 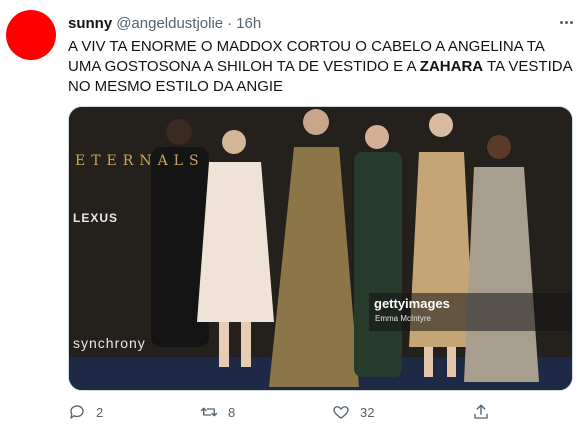 I want to click on user-handle: @angeldustjolie, so click(x=169, y=23).